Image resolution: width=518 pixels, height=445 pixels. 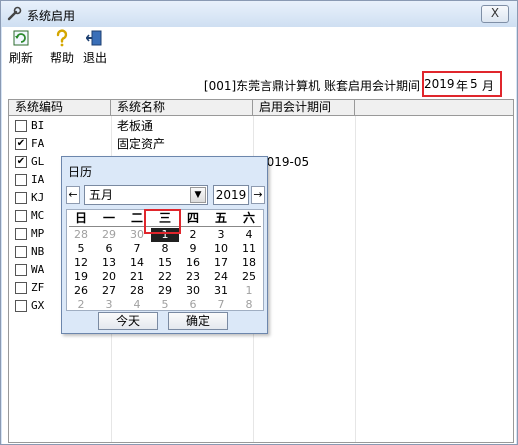 I want to click on table-row: BI 老板通, so click(x=261, y=126).